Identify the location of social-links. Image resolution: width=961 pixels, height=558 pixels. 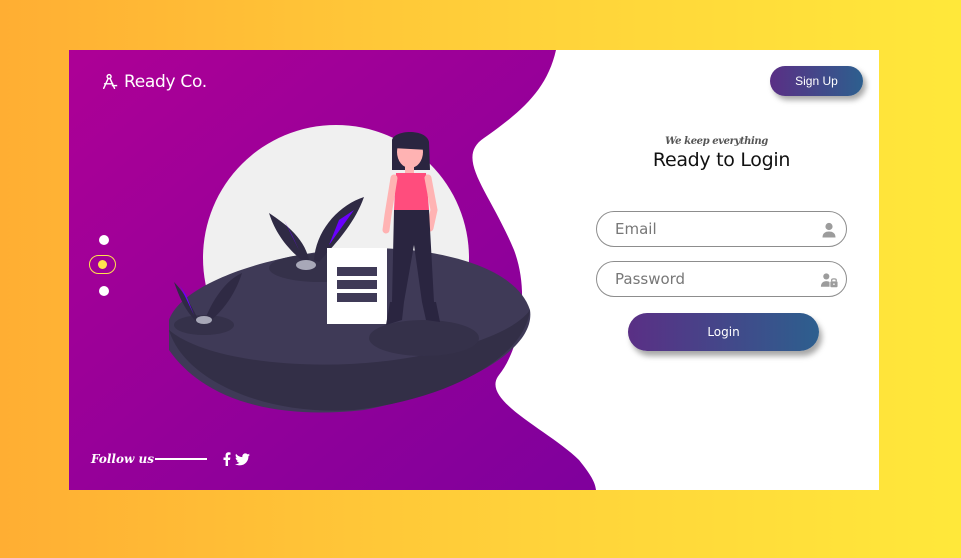
(236, 459).